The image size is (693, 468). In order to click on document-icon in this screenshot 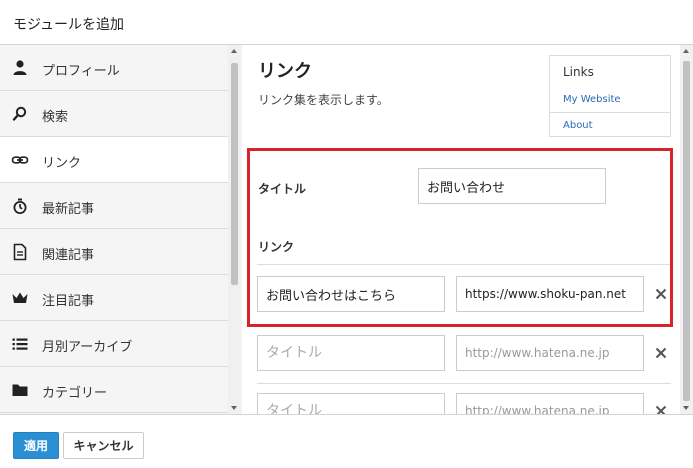, I will do `click(20, 252)`.